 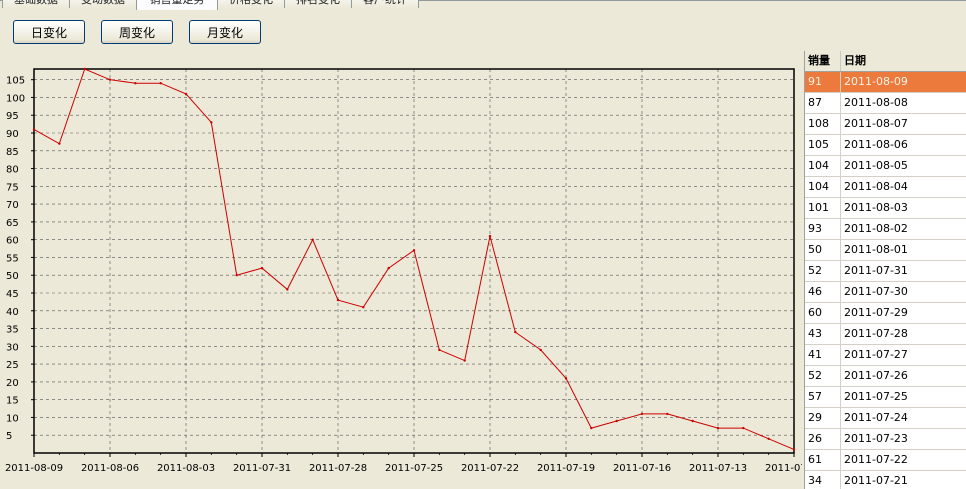 I want to click on y-tick-label: 45, so click(x=12, y=294).